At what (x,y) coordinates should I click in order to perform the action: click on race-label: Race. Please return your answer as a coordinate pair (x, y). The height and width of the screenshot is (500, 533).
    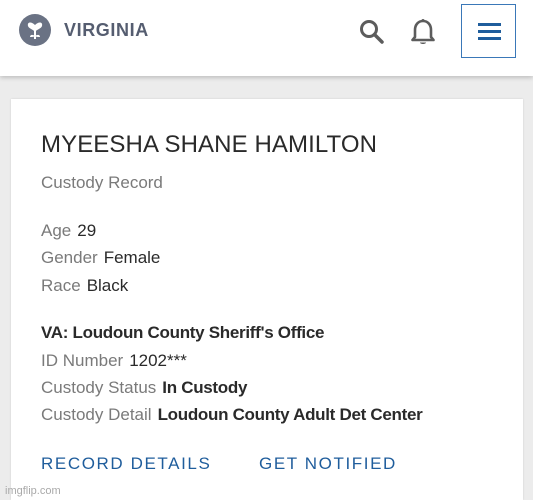
    Looking at the image, I should click on (61, 285).